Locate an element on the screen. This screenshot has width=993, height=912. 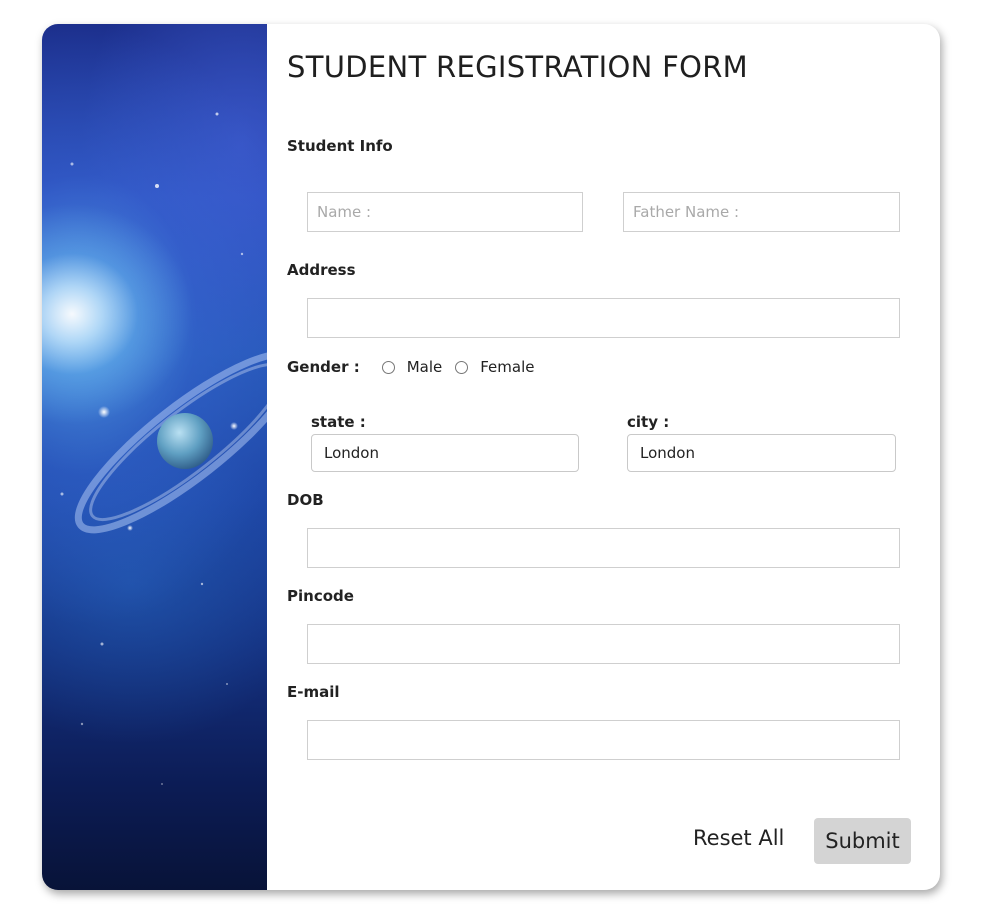
reset-all-button: Reset All is located at coordinates (738, 838).